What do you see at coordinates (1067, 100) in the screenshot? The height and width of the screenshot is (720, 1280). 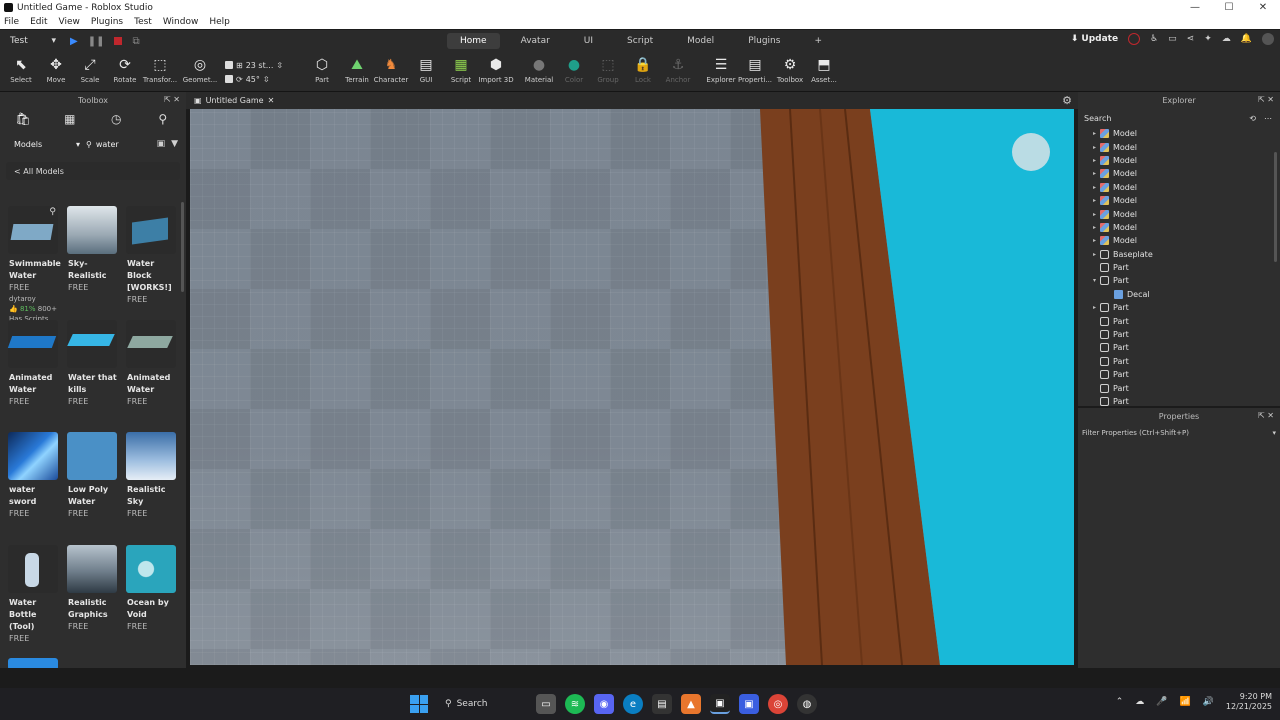 I see `viewport-settings-icon: ⚙` at bounding box center [1067, 100].